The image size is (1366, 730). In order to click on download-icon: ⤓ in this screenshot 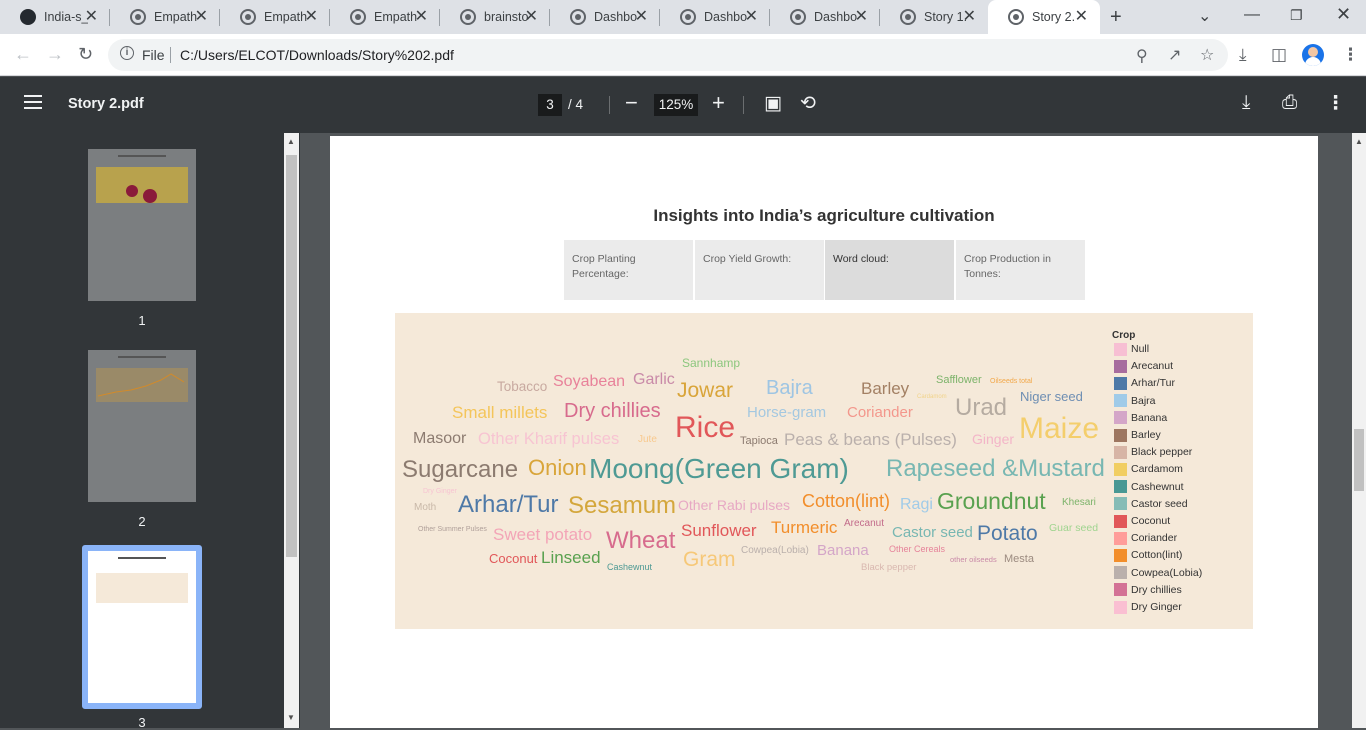, I will do `click(1246, 103)`.